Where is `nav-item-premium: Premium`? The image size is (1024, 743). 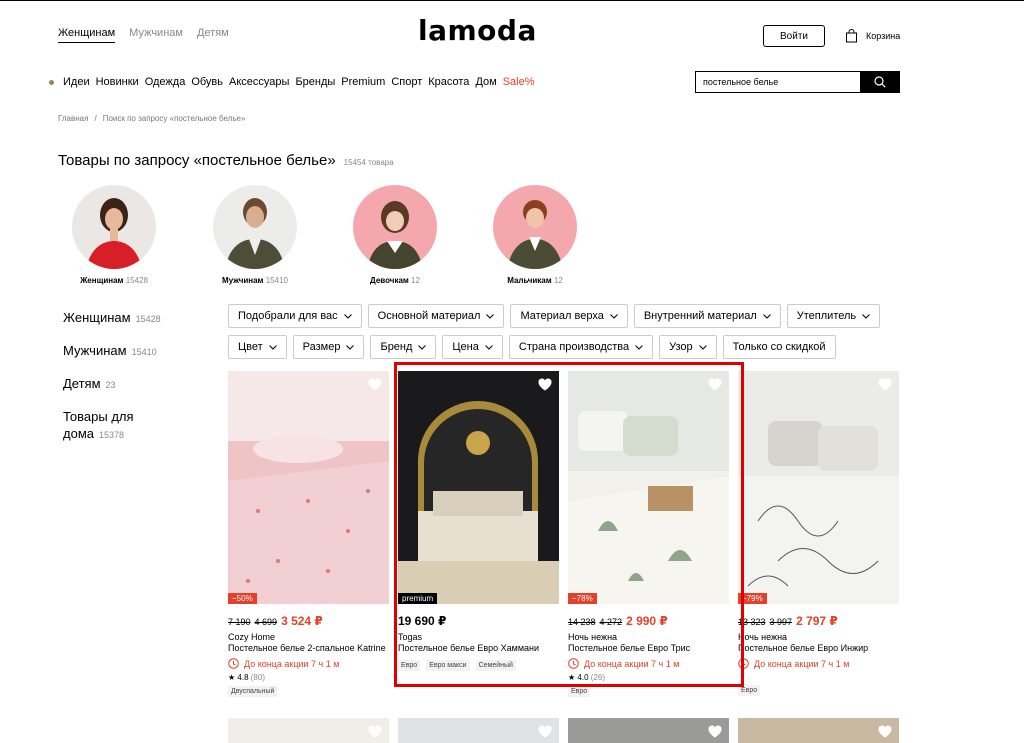 nav-item-premium: Premium is located at coordinates (363, 82).